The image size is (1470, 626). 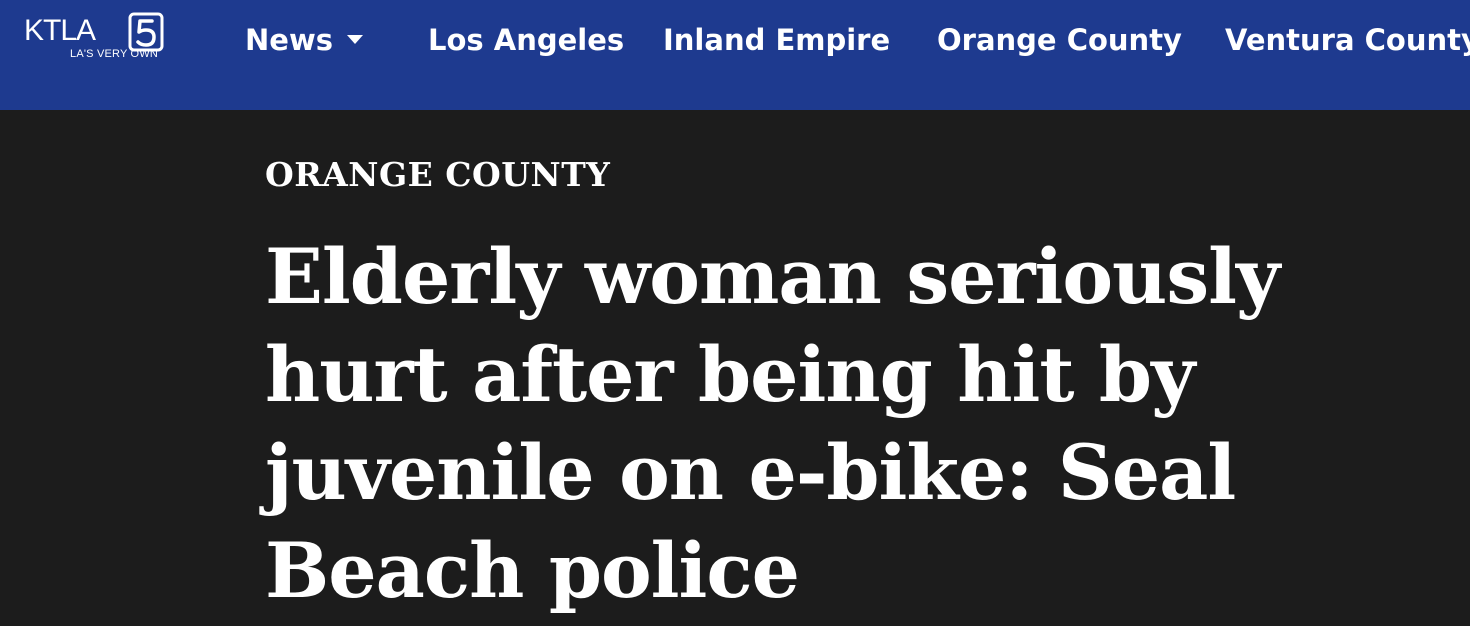 I want to click on ktla-logo: KTLA LA'S VERY OWN, so click(x=99, y=38).